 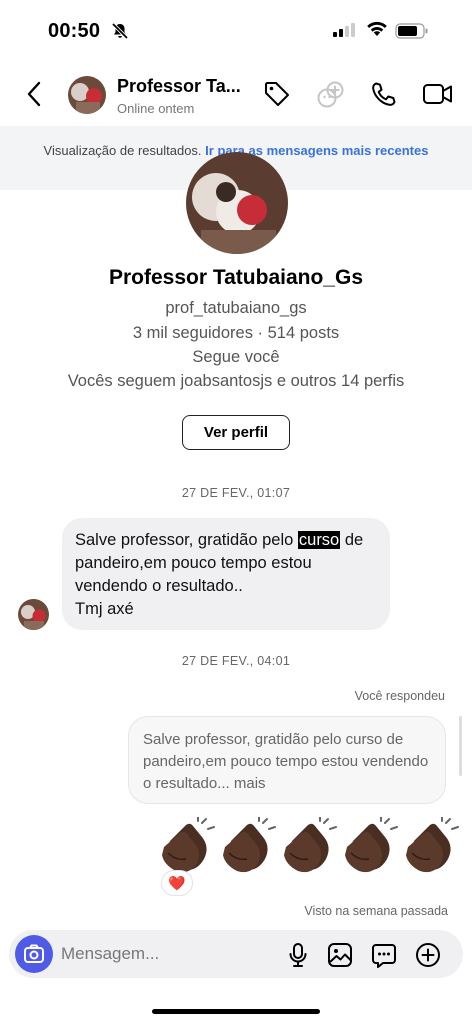 I want to click on home-indicator, so click(x=236, y=1011).